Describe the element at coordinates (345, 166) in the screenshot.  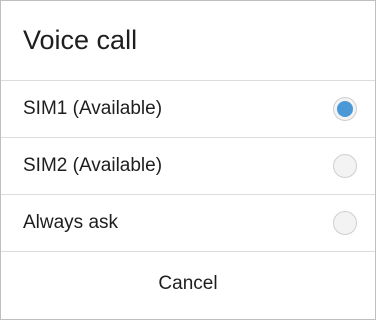
I see `radio-sim2` at that location.